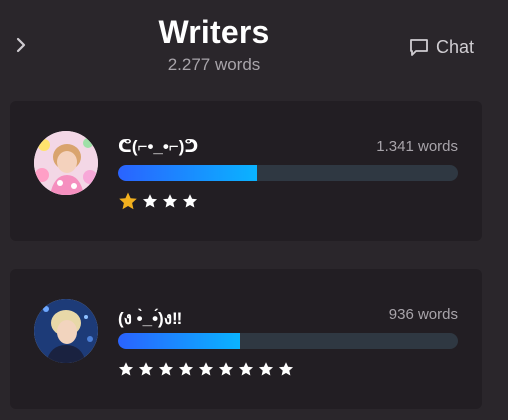  Describe the element at coordinates (417, 146) in the screenshot. I see `writer-word-count: 1.341 words` at that location.